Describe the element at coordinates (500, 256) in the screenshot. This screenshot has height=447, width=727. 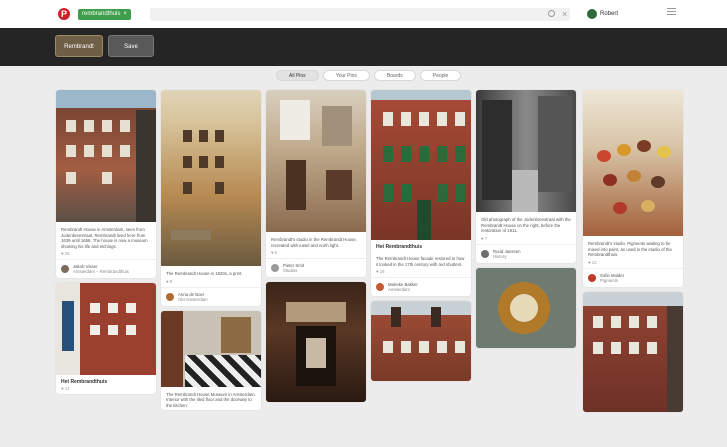
I see `pinner-board: History` at that location.